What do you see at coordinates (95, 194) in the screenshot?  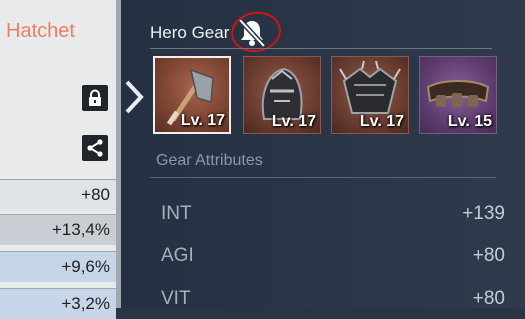 I see `stat-value: +80` at bounding box center [95, 194].